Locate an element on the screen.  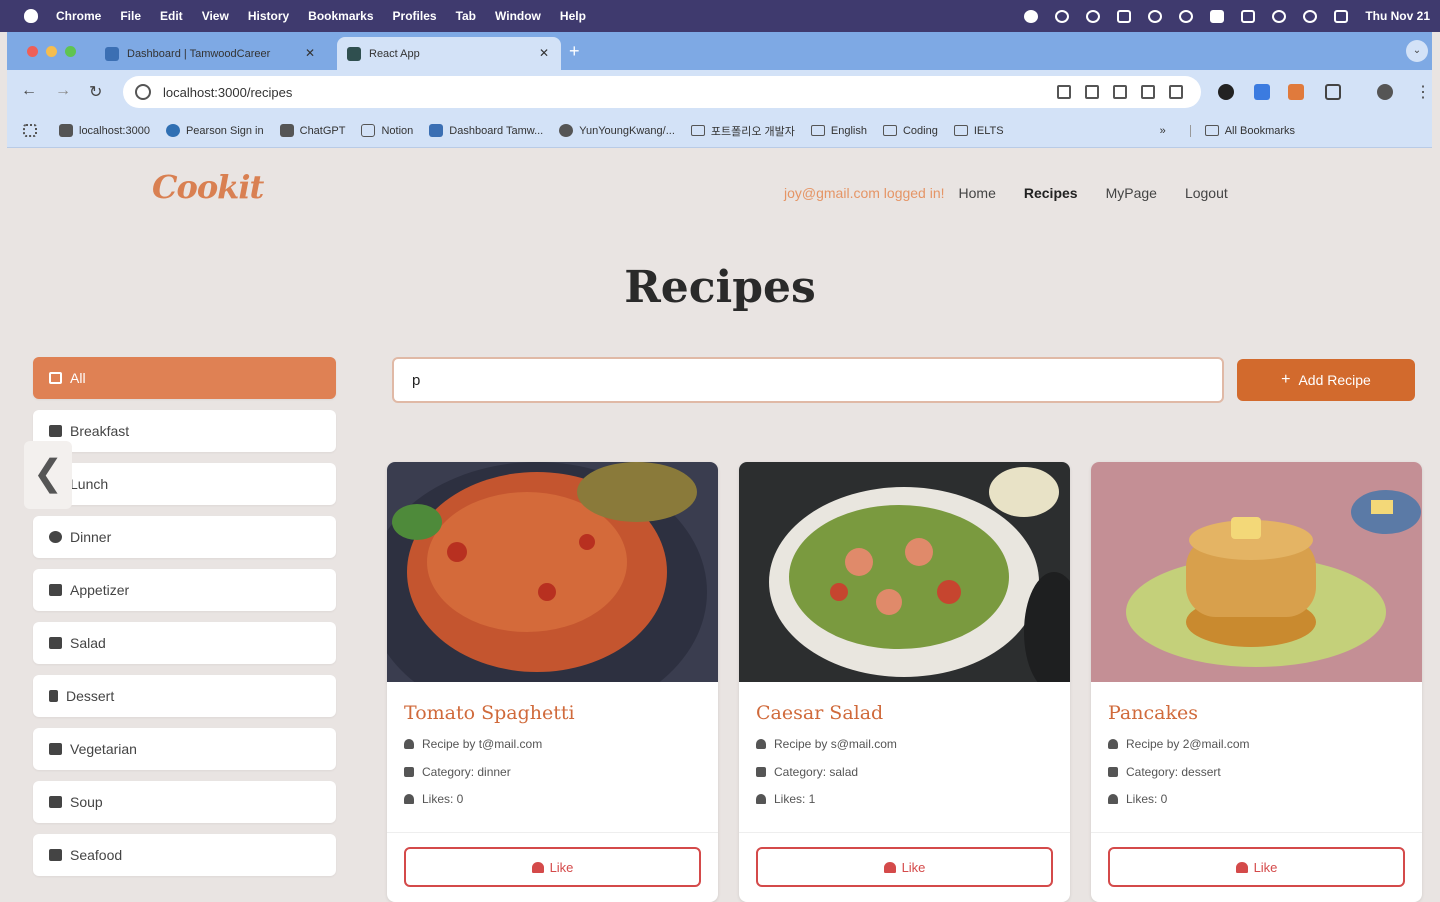
new-tab-icon: + is located at coordinates (574, 51).